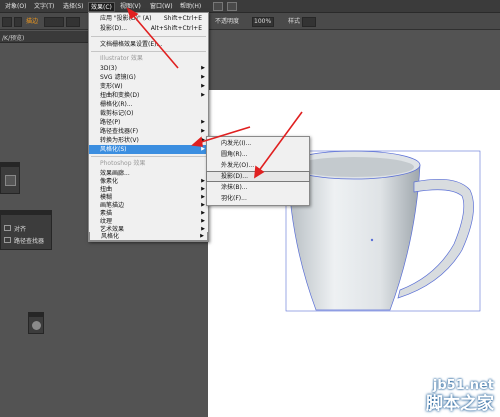 The height and width of the screenshot is (417, 500). Describe the element at coordinates (224, 135) in the screenshot. I see `arrow-to-stylize-item` at that location.